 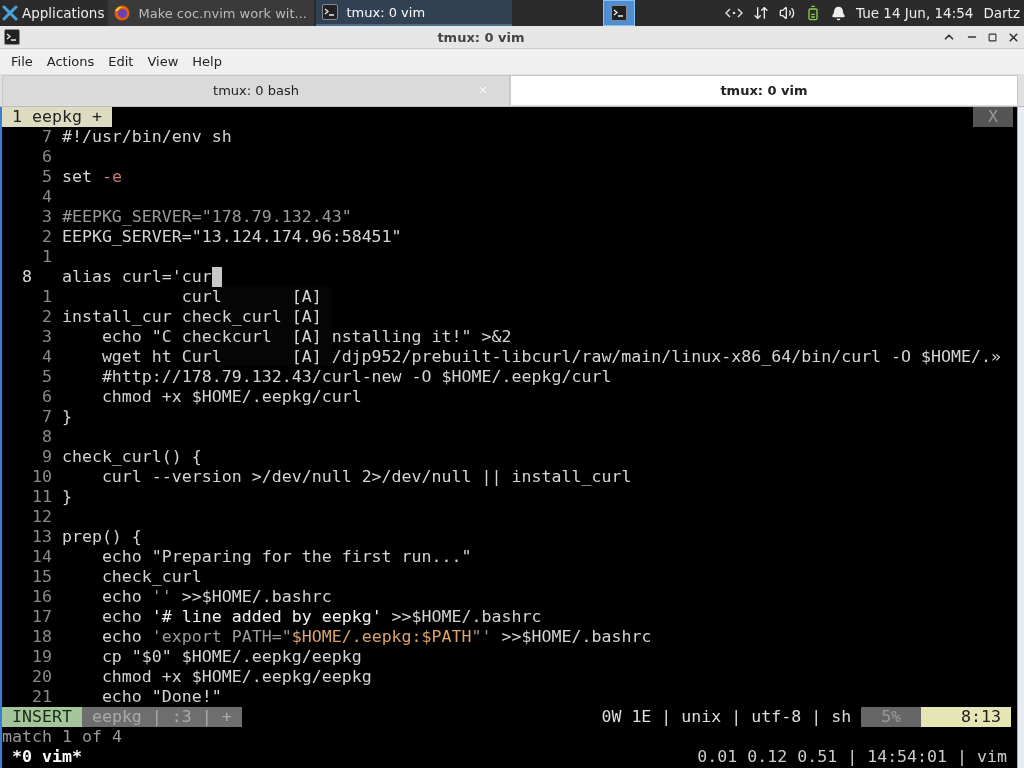 I want to click on volume-icon, so click(x=787, y=13).